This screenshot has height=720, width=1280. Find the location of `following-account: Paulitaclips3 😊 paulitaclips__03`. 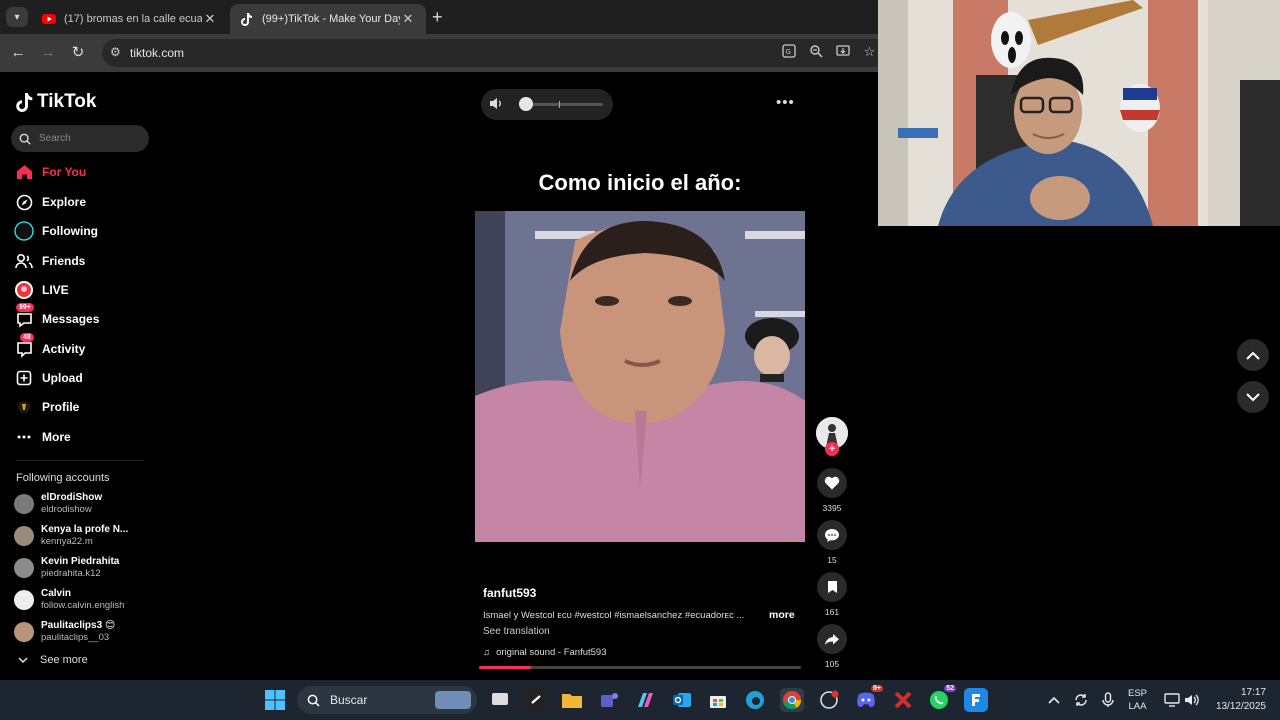

following-account: Paulitaclips3 😊 paulitaclips__03 is located at coordinates (64, 632).